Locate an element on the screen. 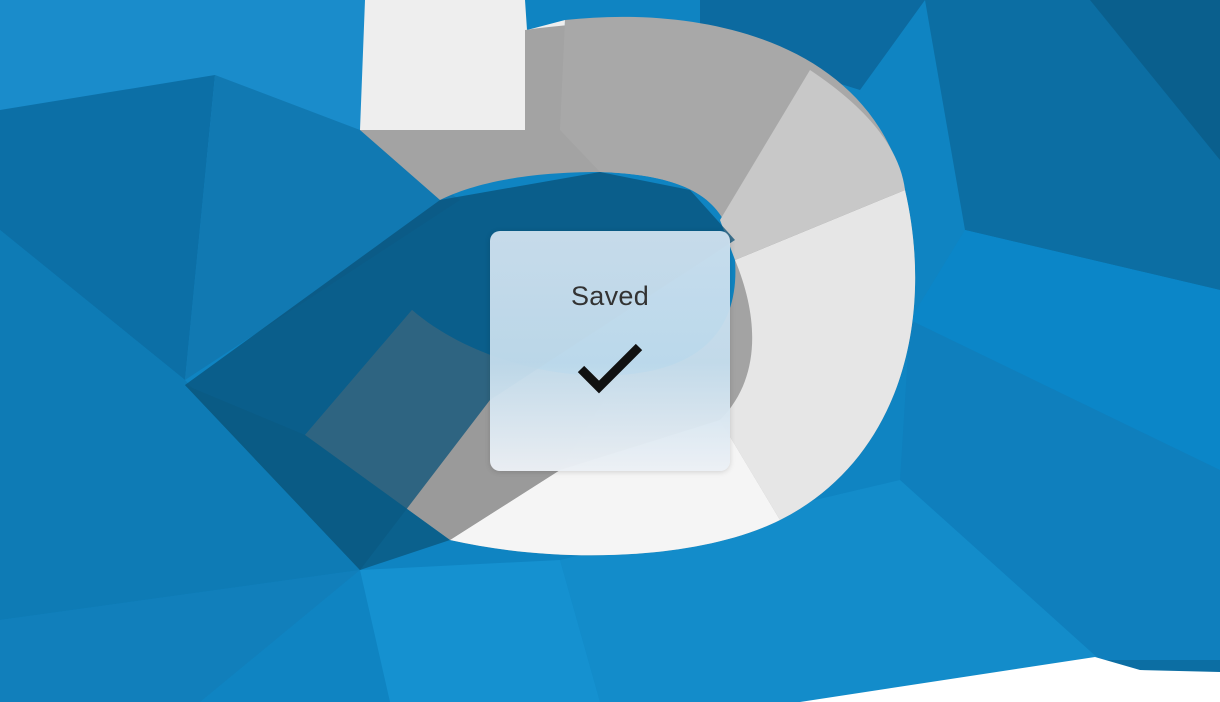 This screenshot has width=1220, height=702. saved-notification-hud: Saved is located at coordinates (610, 351).